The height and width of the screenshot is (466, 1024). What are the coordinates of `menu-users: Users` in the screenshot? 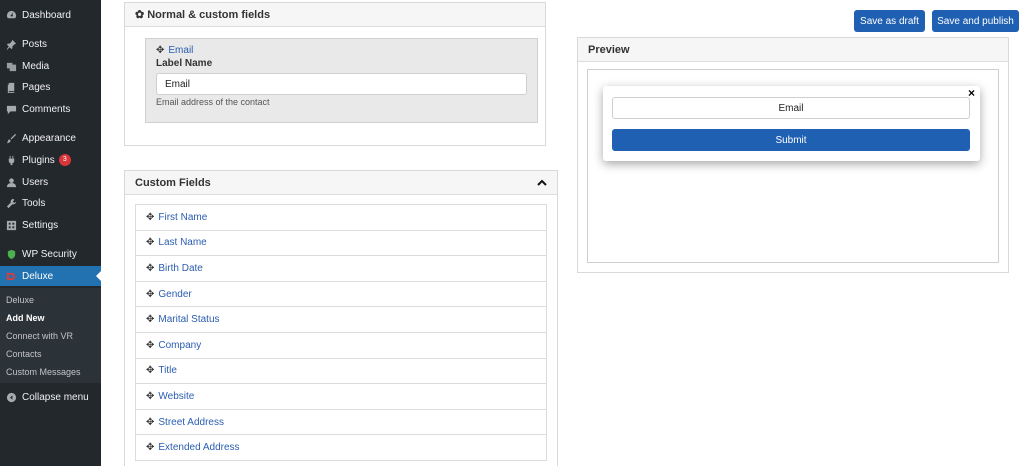 It's located at (50, 182).